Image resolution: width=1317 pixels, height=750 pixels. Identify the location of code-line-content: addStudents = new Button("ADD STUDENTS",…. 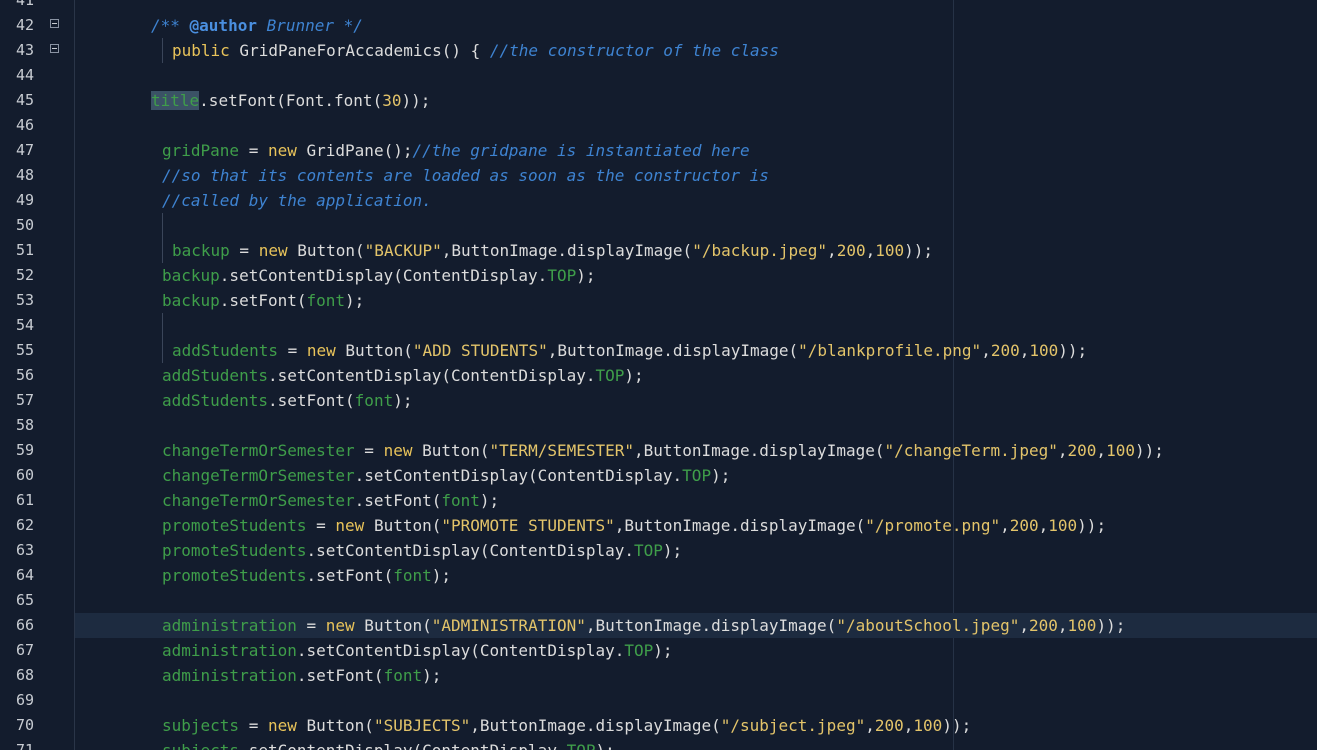
(696, 350).